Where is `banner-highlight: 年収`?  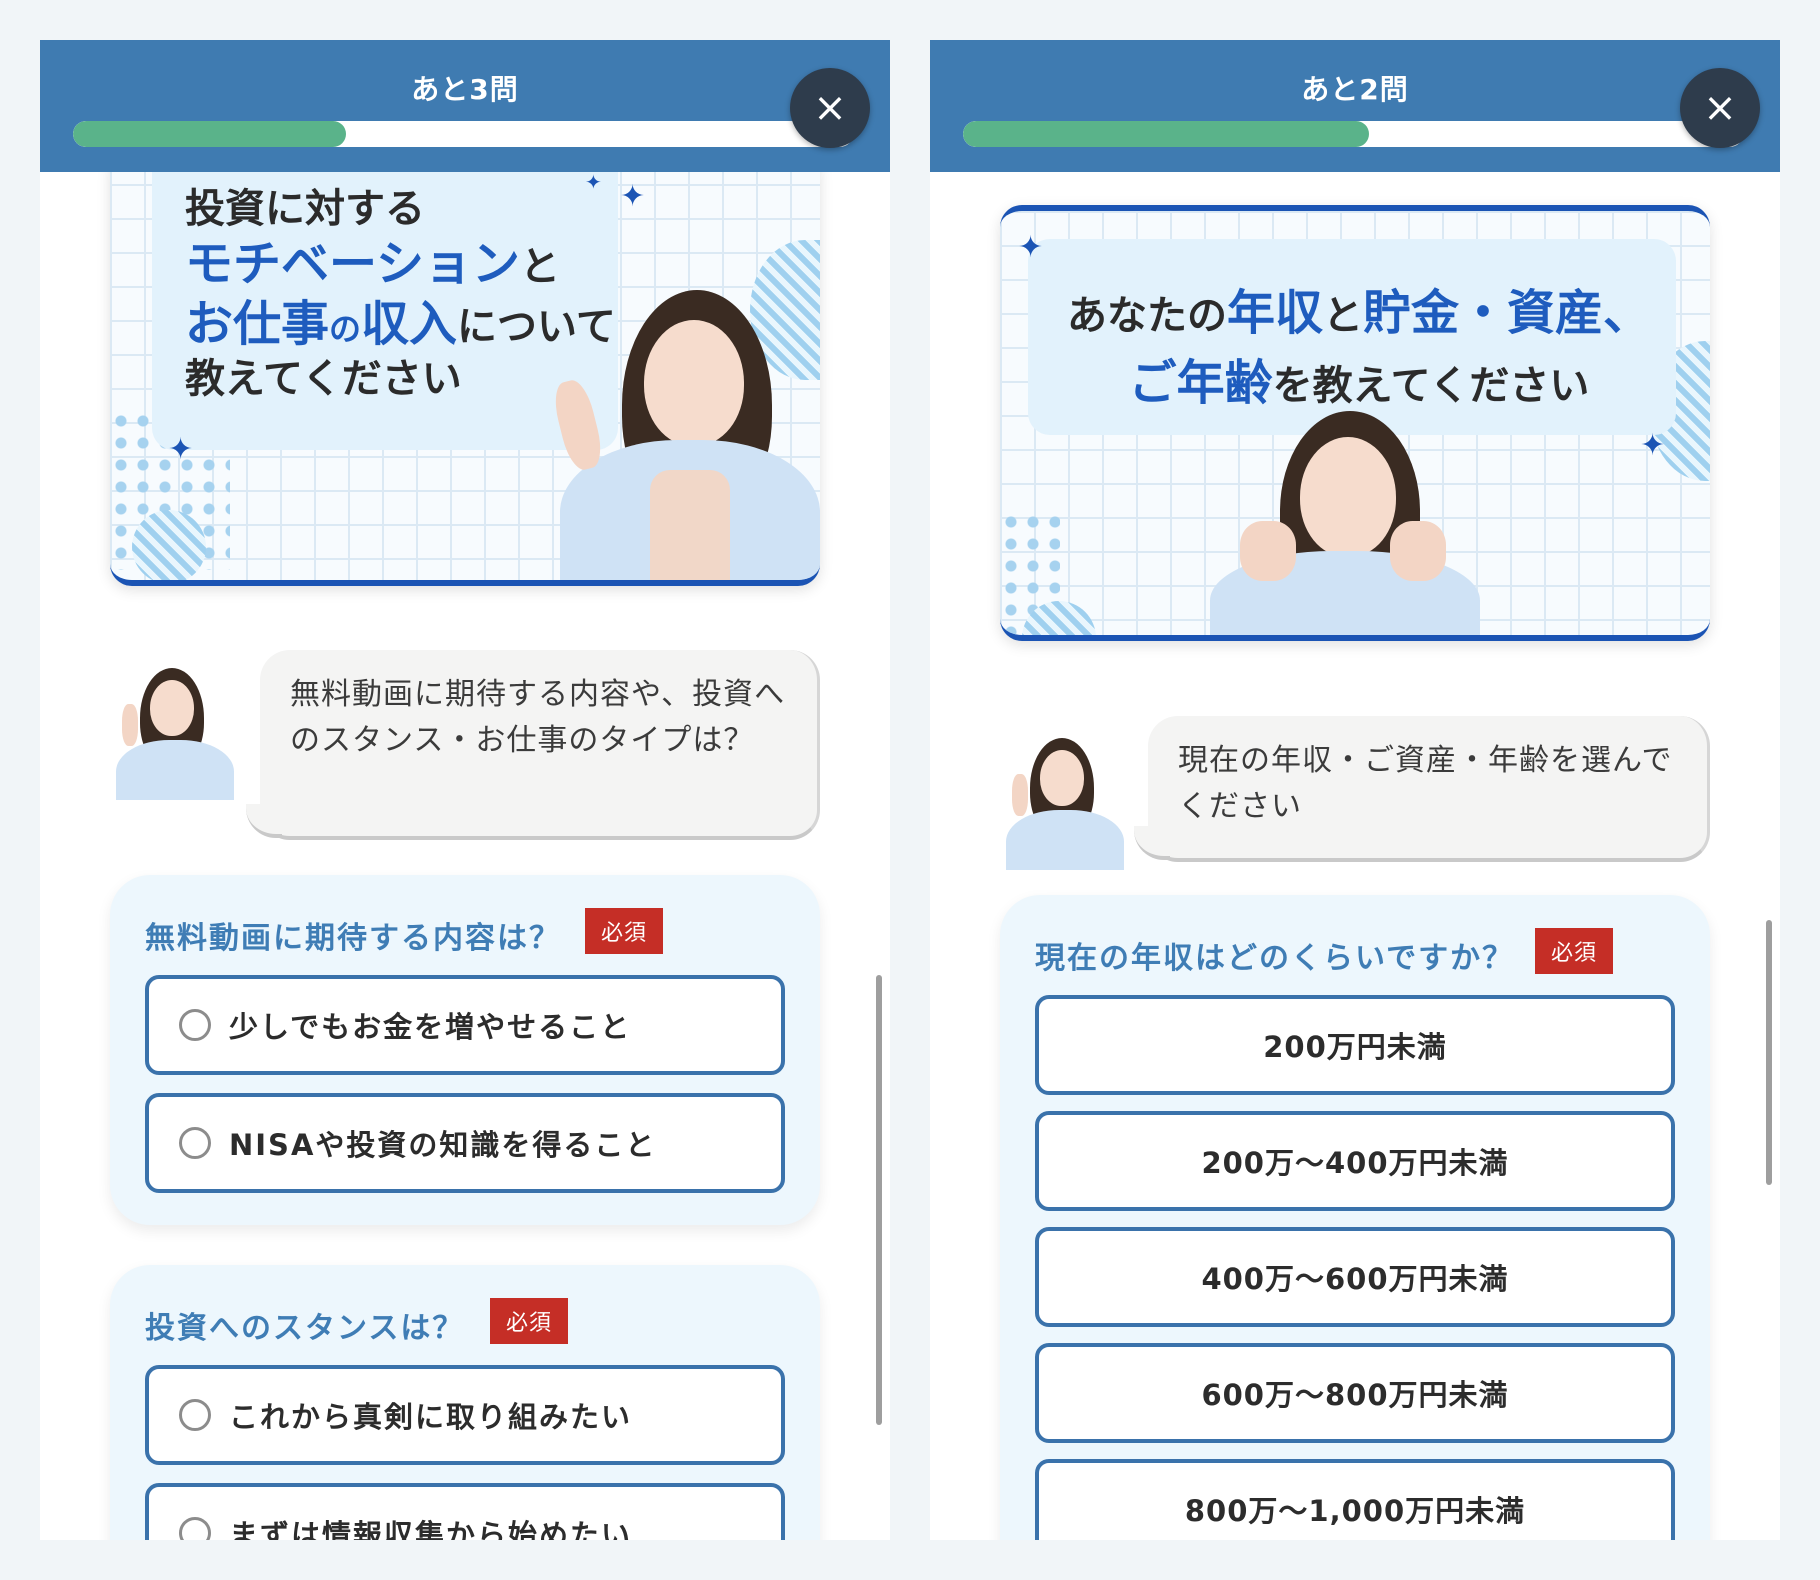
banner-highlight: 年収 is located at coordinates (1274, 313).